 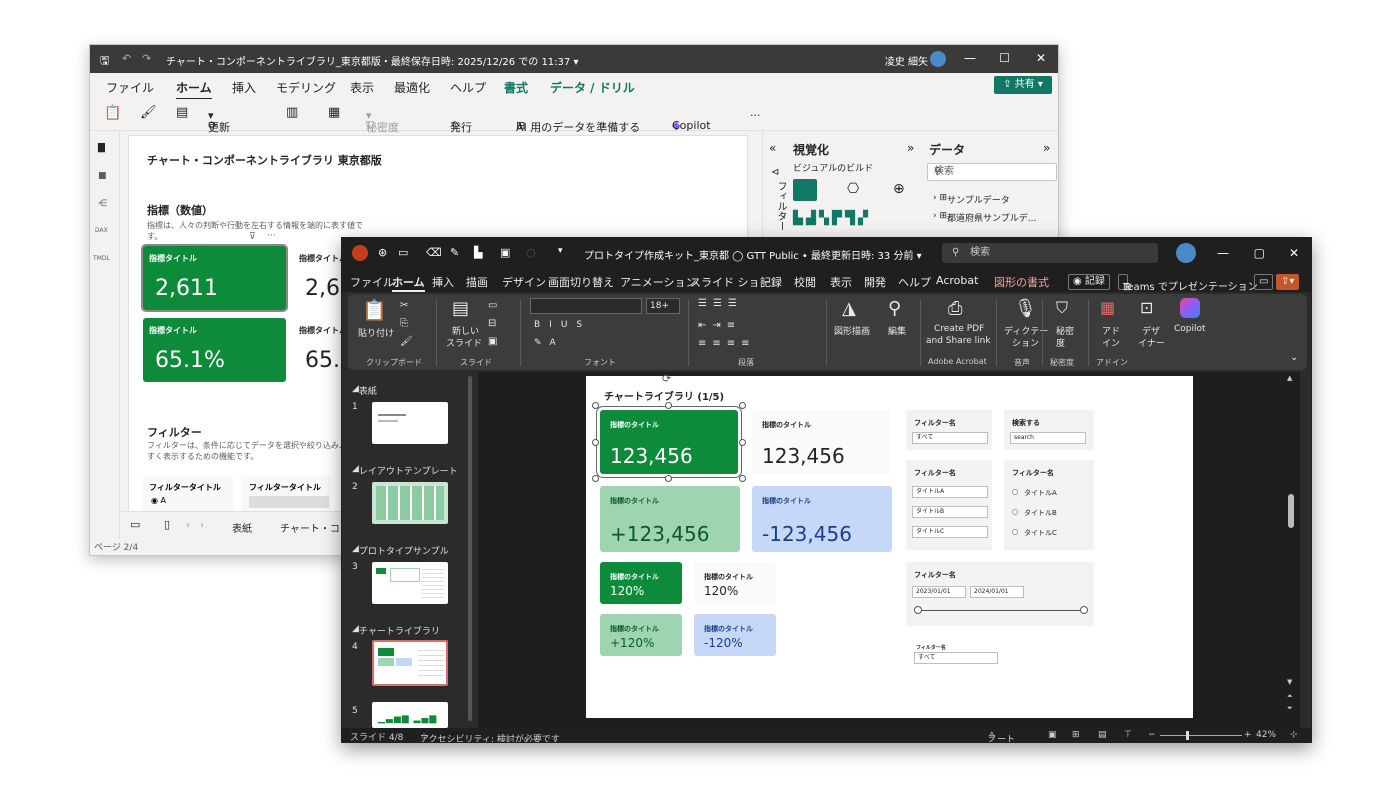 I want to click on reading-view-icon: ▤, so click(x=1102, y=735).